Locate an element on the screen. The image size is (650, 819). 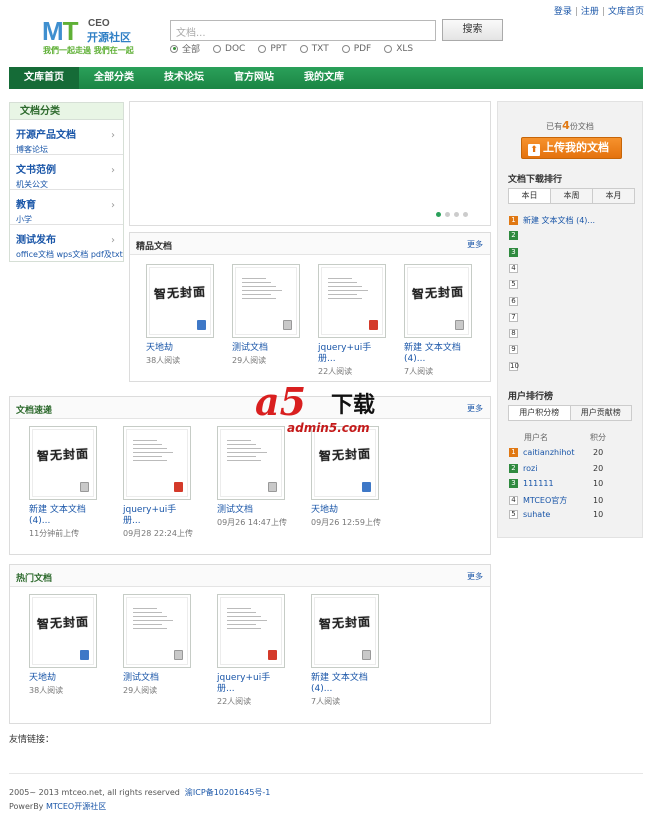
icp-link: 渝ICP备10201645号-1 is located at coordinates (227, 792).